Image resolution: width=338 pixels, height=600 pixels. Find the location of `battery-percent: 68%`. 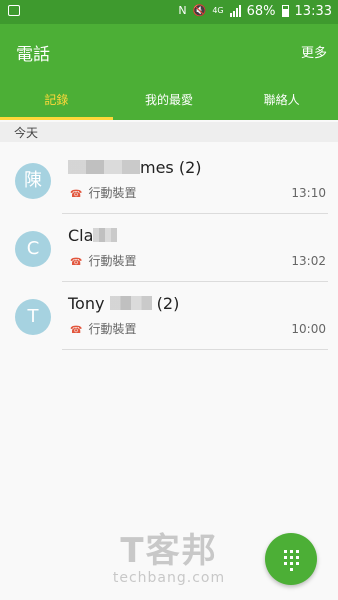

battery-percent: 68% is located at coordinates (261, 11).